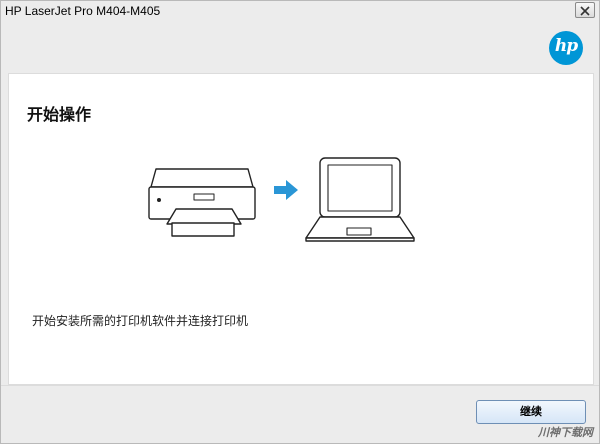 The height and width of the screenshot is (444, 600). Describe the element at coordinates (202, 202) in the screenshot. I see `printer-icon` at that location.